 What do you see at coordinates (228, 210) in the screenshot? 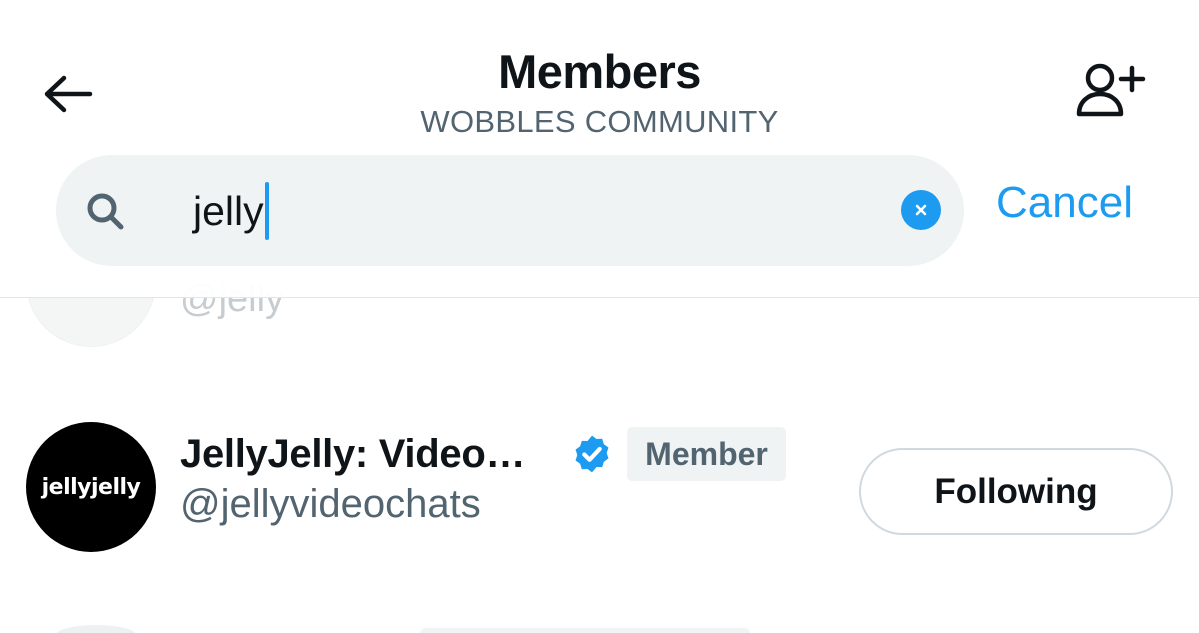
I see `search-input-value: jelly` at bounding box center [228, 210].